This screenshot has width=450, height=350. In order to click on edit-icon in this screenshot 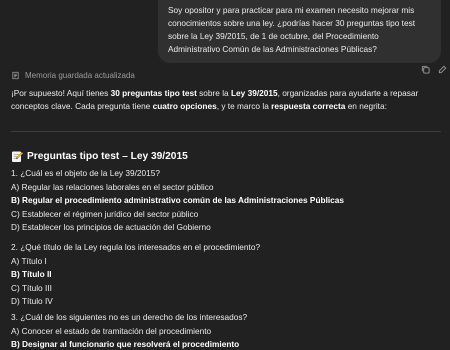, I will do `click(442, 67)`.